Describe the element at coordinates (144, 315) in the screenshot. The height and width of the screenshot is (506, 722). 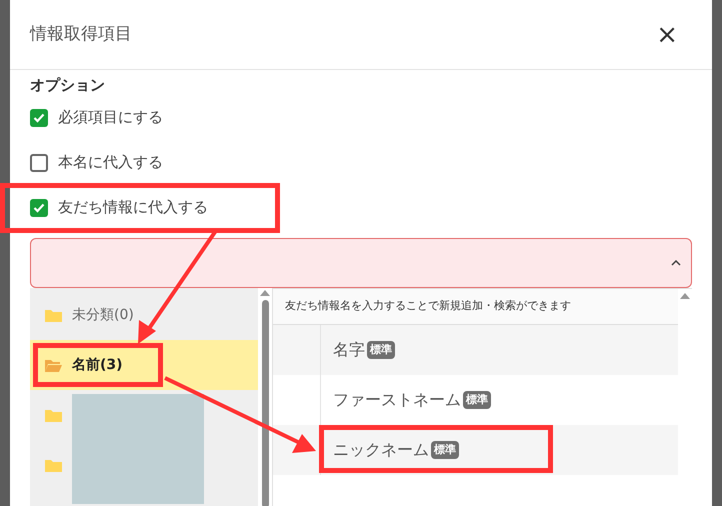
I see `folder-item: 未分類(0)` at that location.